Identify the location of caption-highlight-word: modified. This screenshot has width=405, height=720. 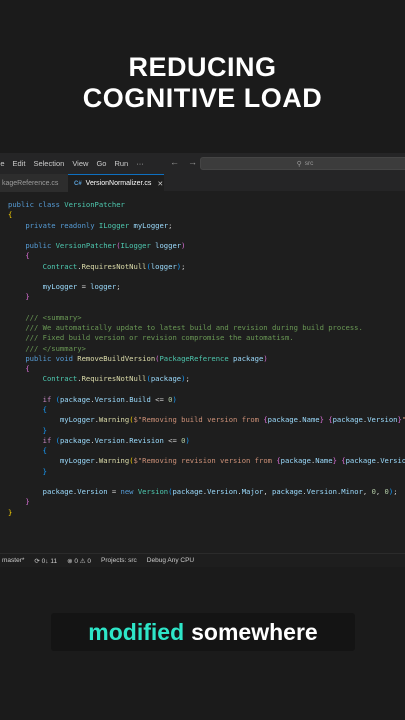
(136, 631).